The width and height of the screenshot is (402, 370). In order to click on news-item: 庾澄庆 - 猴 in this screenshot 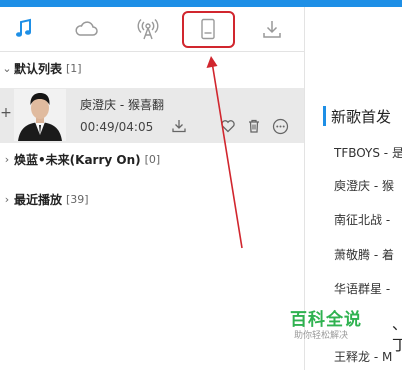, I will do `click(368, 185)`.